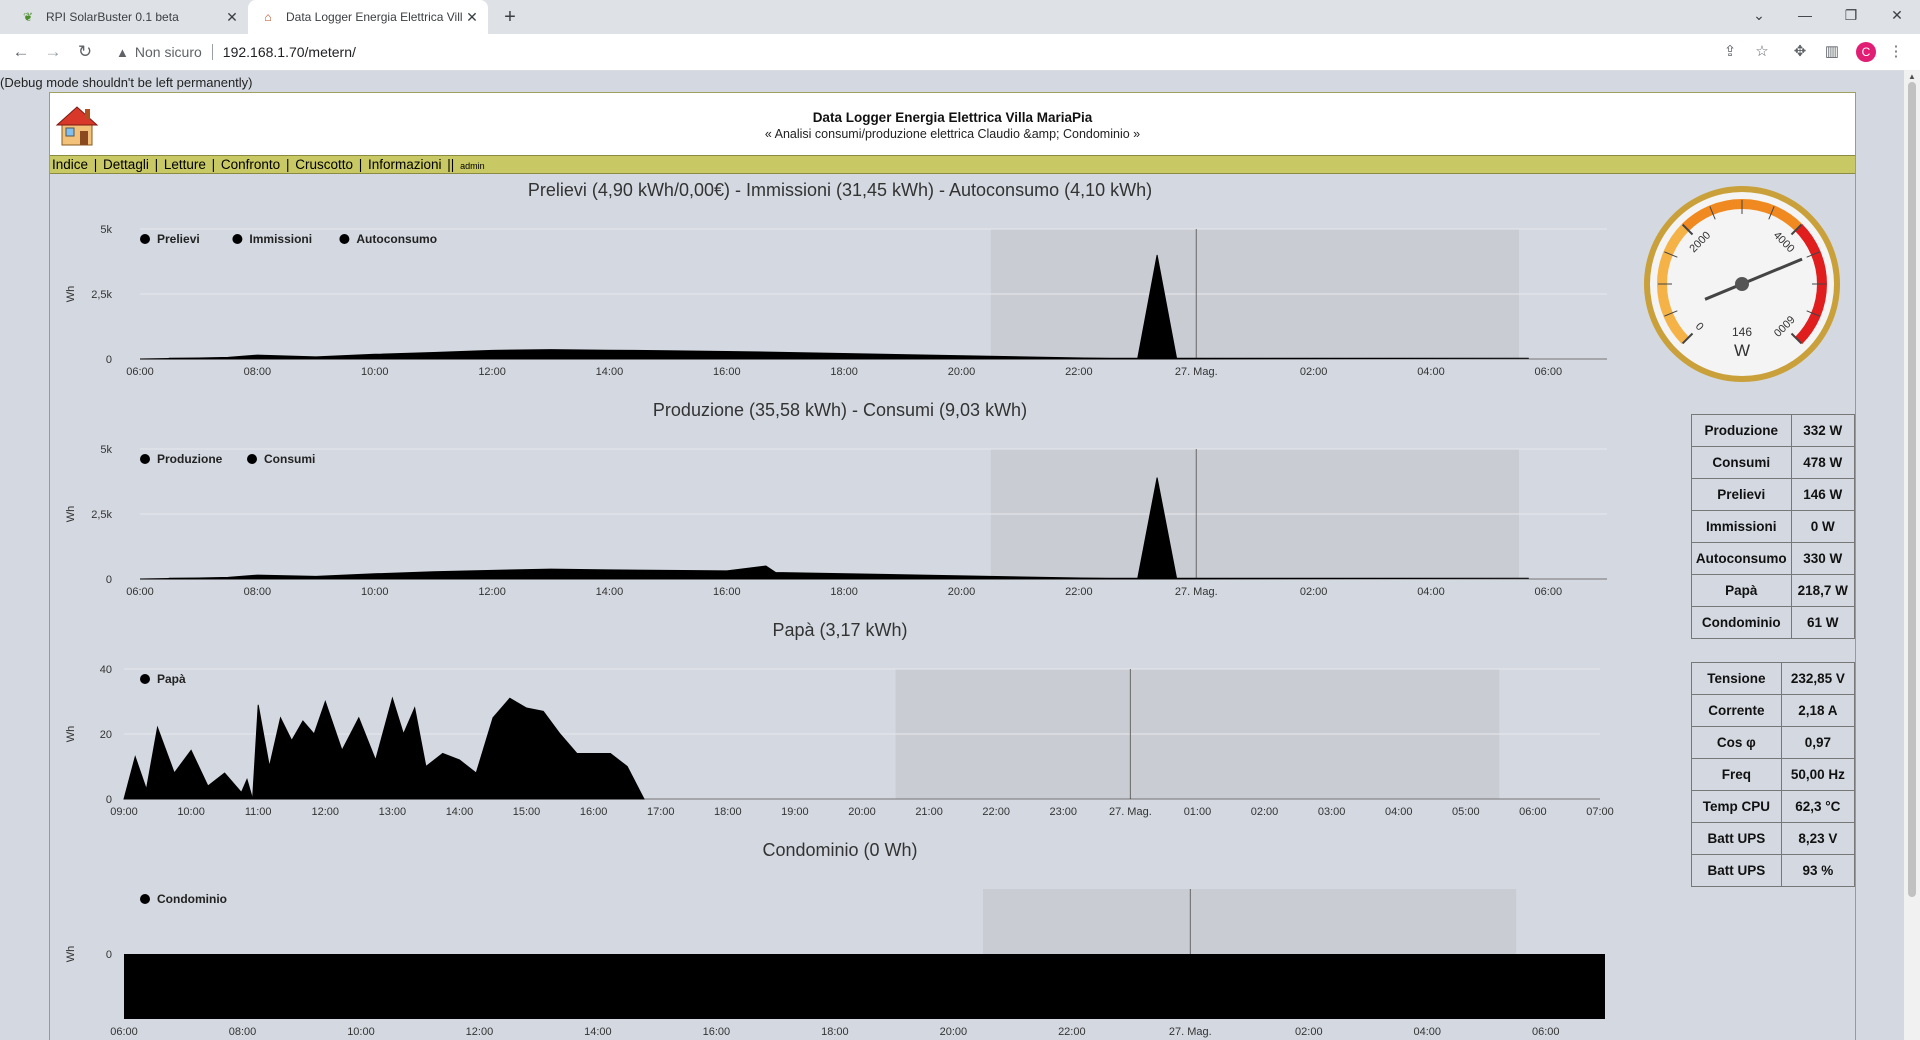 The height and width of the screenshot is (1040, 1920). I want to click on x-tick-label: 14:00, so click(610, 372).